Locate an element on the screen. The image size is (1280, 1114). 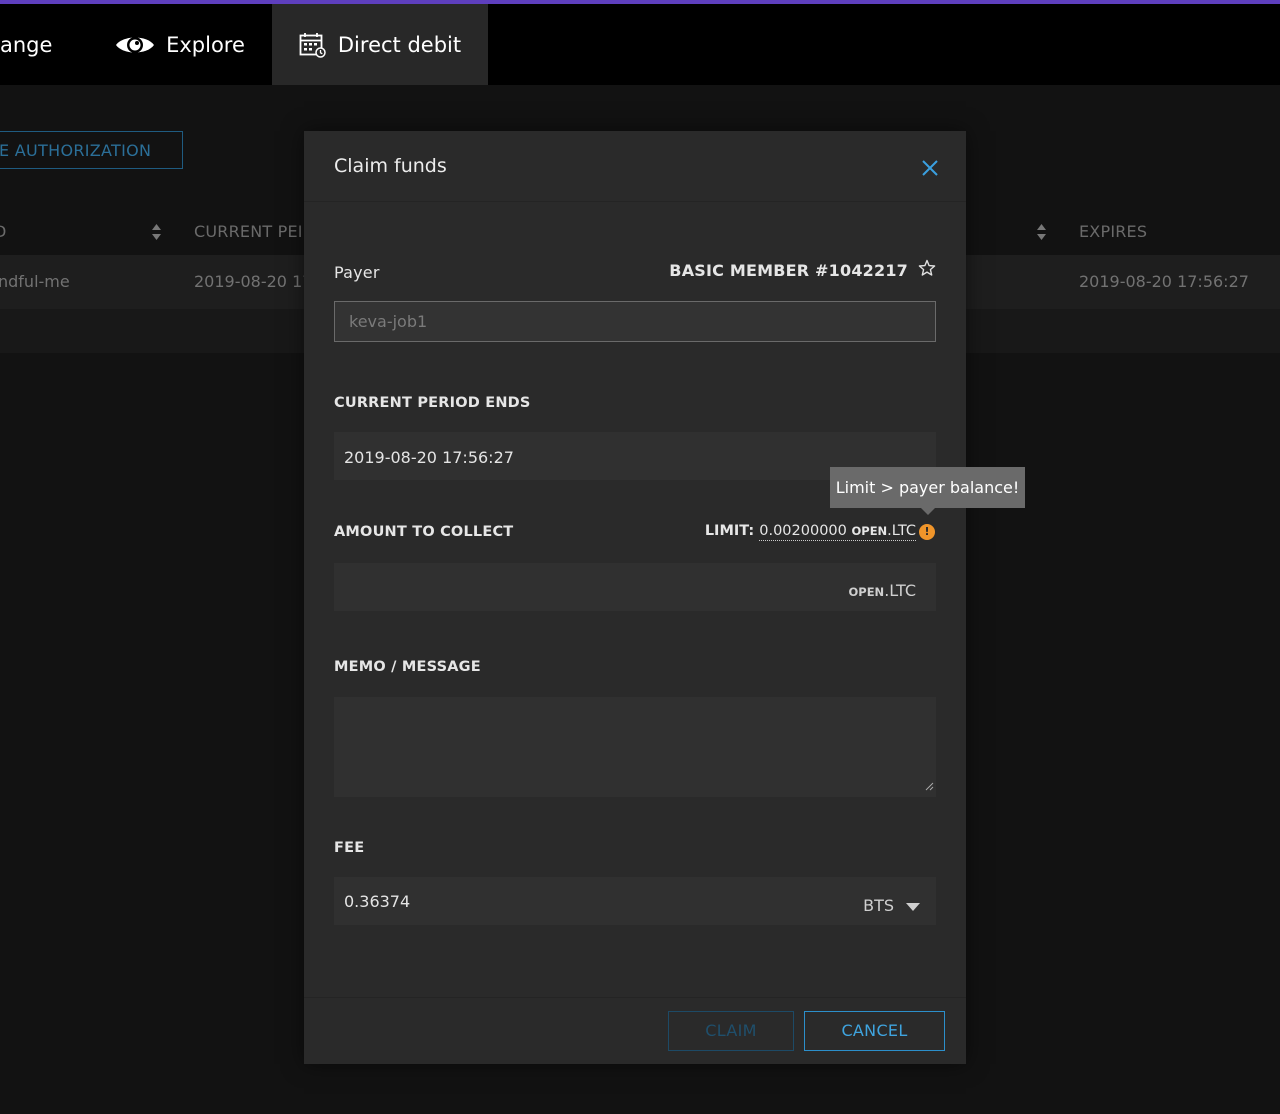
fee-label: FEE is located at coordinates (349, 848).